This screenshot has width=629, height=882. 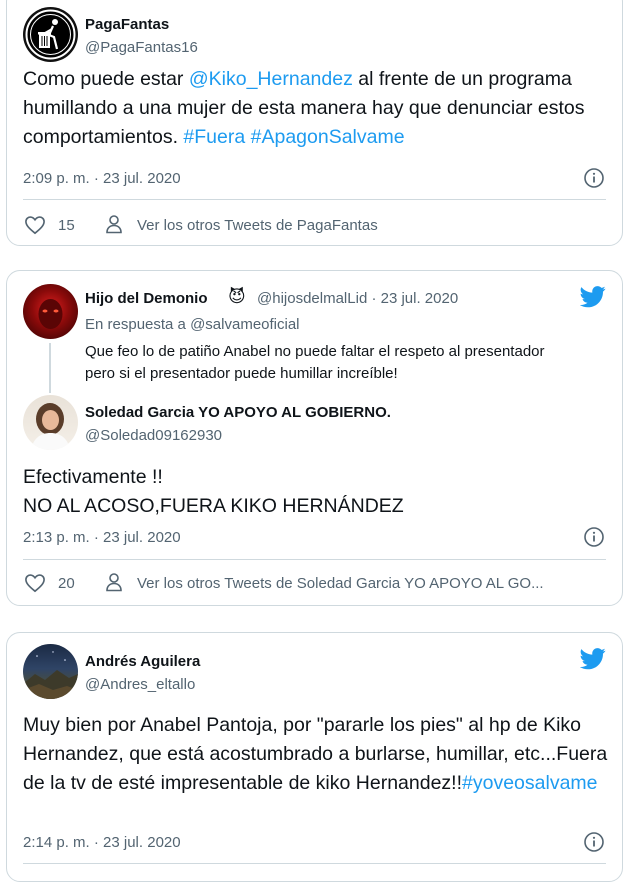 What do you see at coordinates (102, 537) in the screenshot?
I see `timestamp: 2:13 p. m. · 23 jul. 2020` at bounding box center [102, 537].